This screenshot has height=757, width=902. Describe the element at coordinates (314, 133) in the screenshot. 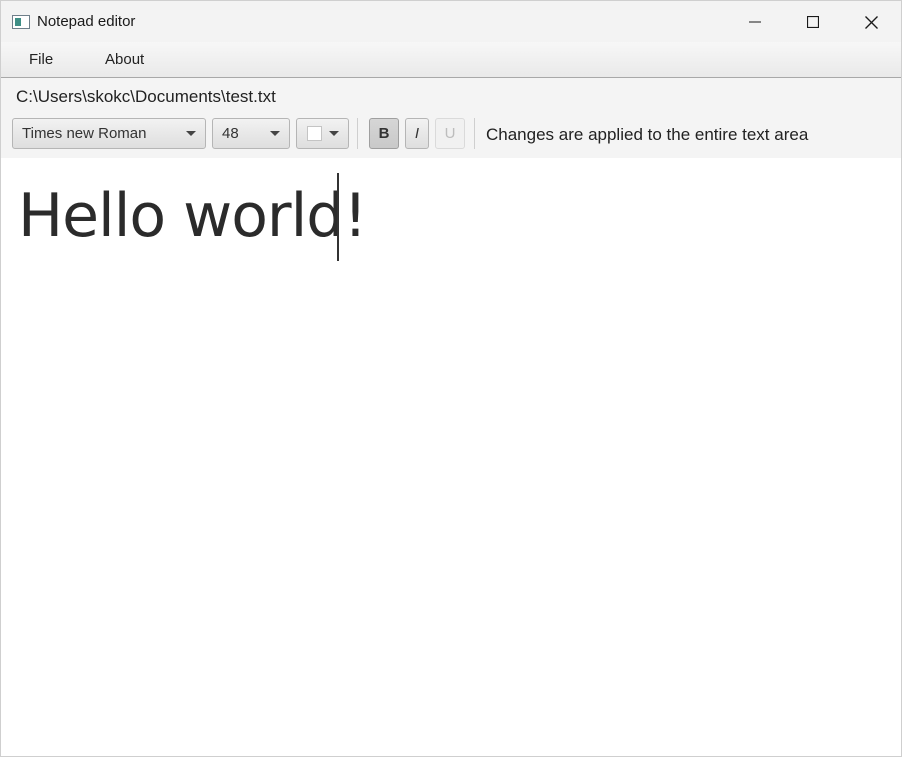

I see `color-swatch` at that location.